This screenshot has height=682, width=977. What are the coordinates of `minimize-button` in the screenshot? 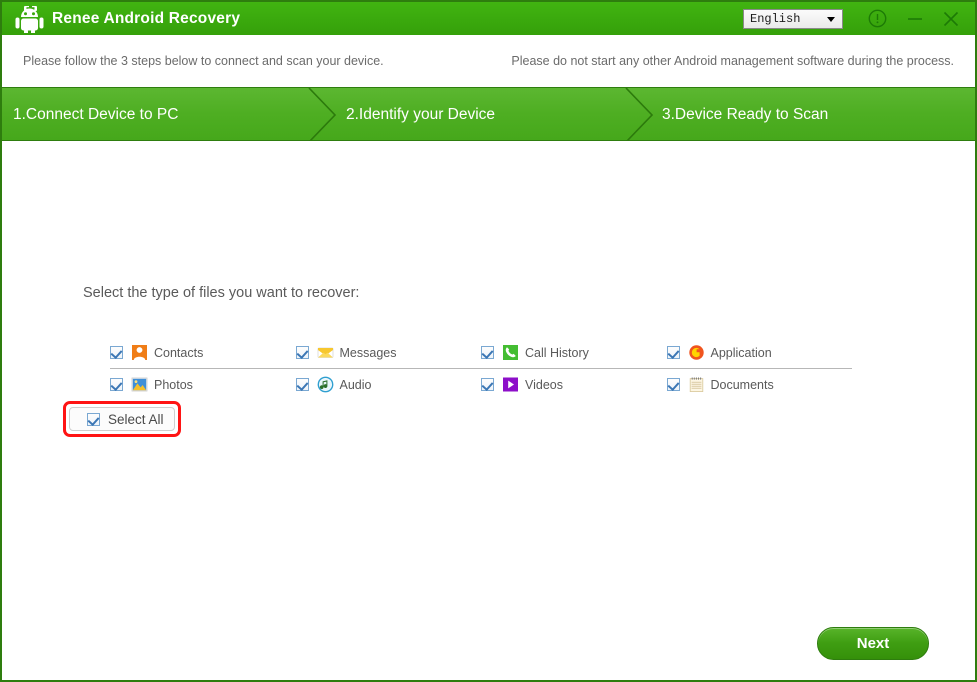 It's located at (915, 18).